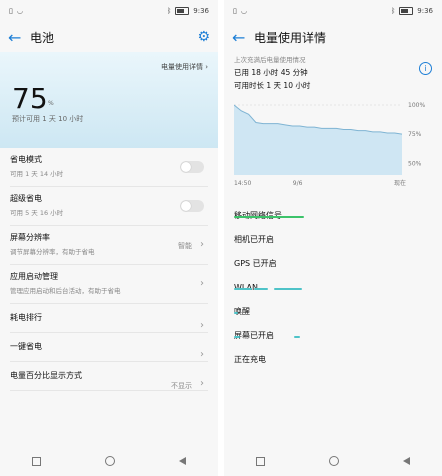  What do you see at coordinates (271, 72) in the screenshot?
I see `used-time: 已用 18 小时 45 分钟` at bounding box center [271, 72].